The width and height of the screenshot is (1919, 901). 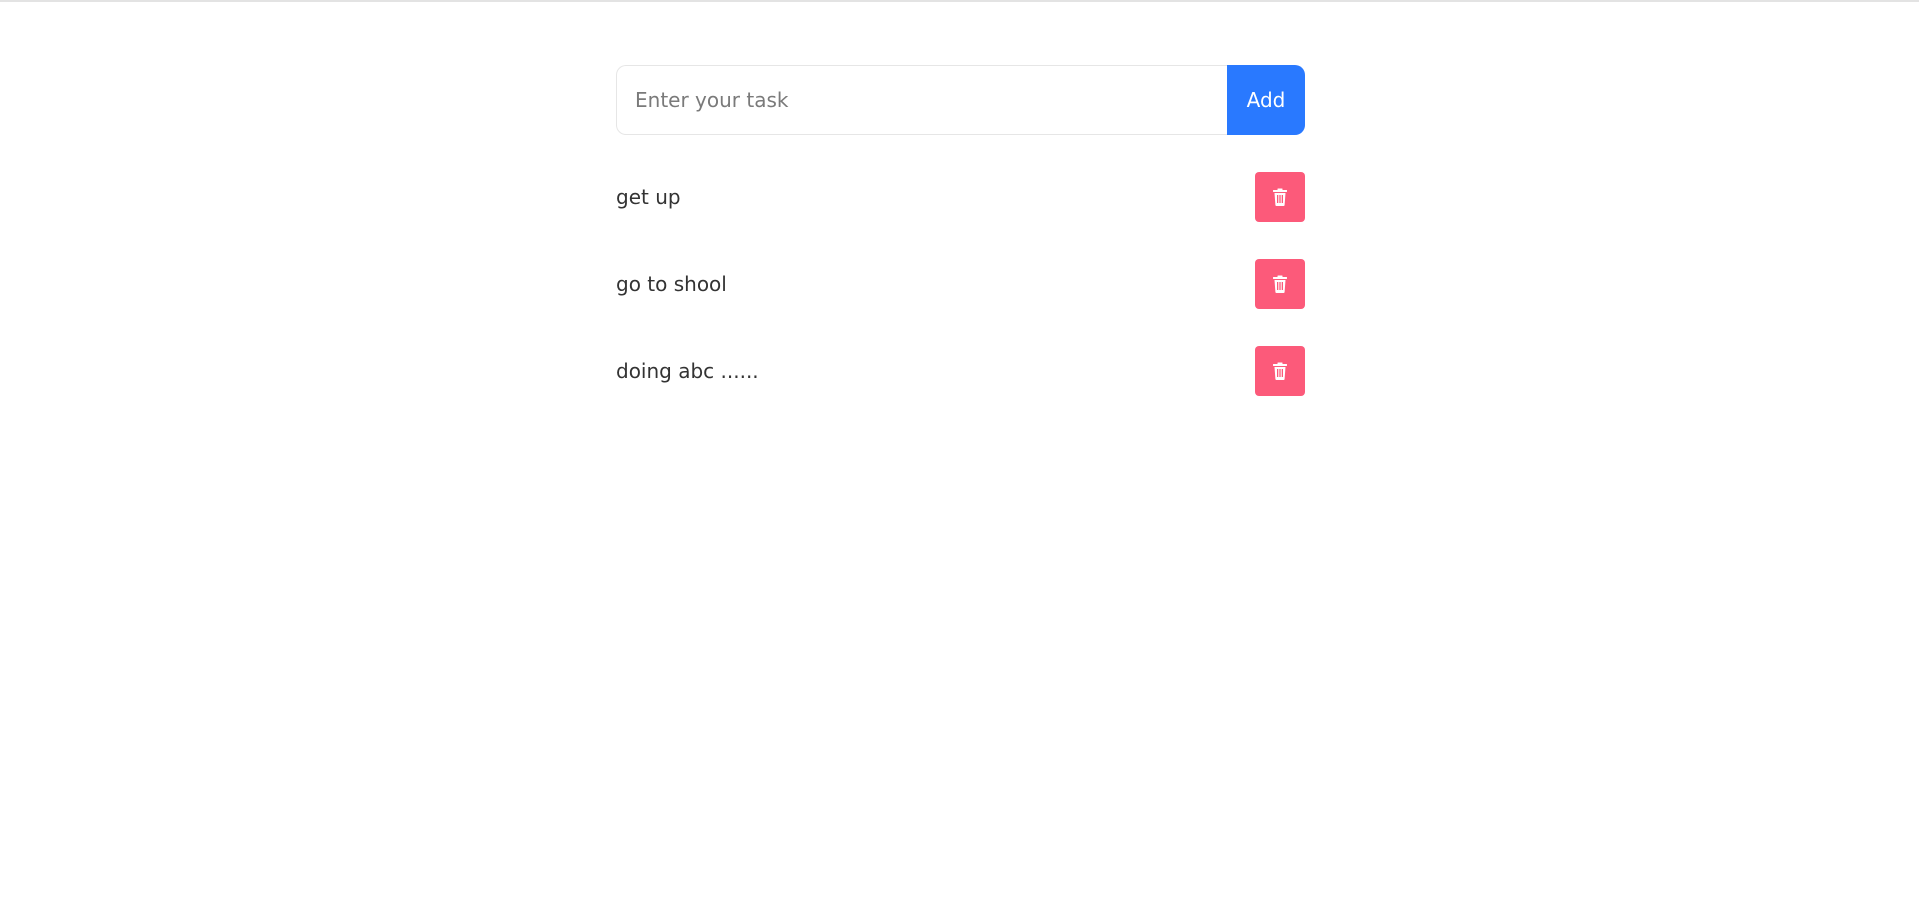 What do you see at coordinates (921, 100) in the screenshot?
I see `task-input` at bounding box center [921, 100].